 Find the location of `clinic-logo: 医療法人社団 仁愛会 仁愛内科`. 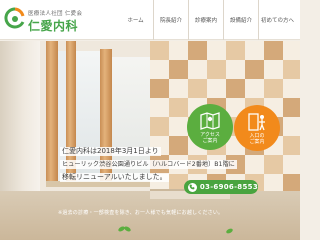

clinic-logo: 医療法人社団 仁愛会 仁愛内科 is located at coordinates (64, 21).